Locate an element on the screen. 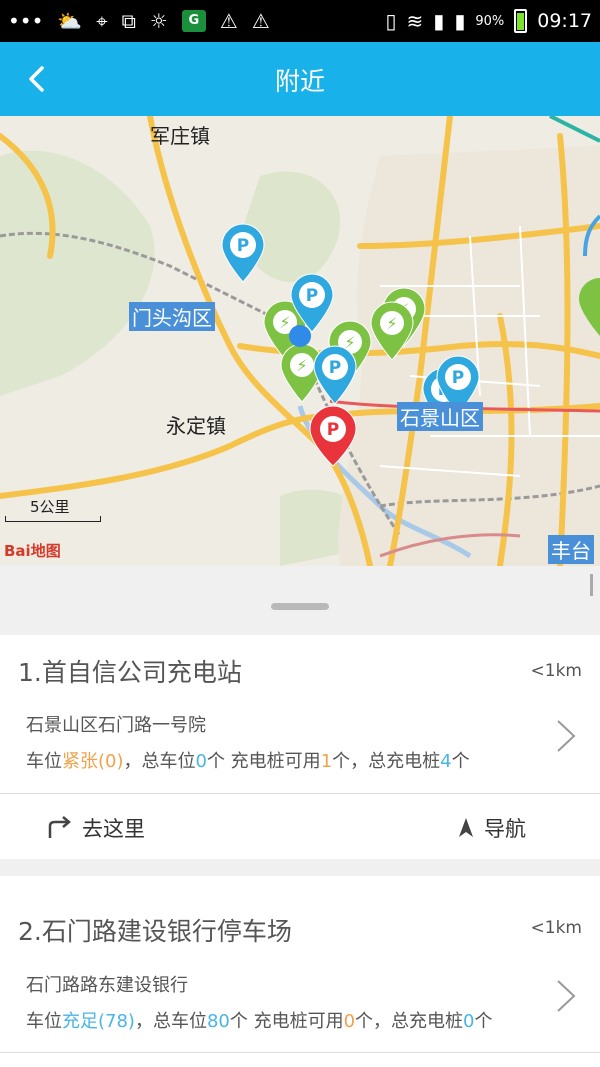 The height and width of the screenshot is (1067, 600). station-title: 1.首自信公司充电站 is located at coordinates (130, 672).